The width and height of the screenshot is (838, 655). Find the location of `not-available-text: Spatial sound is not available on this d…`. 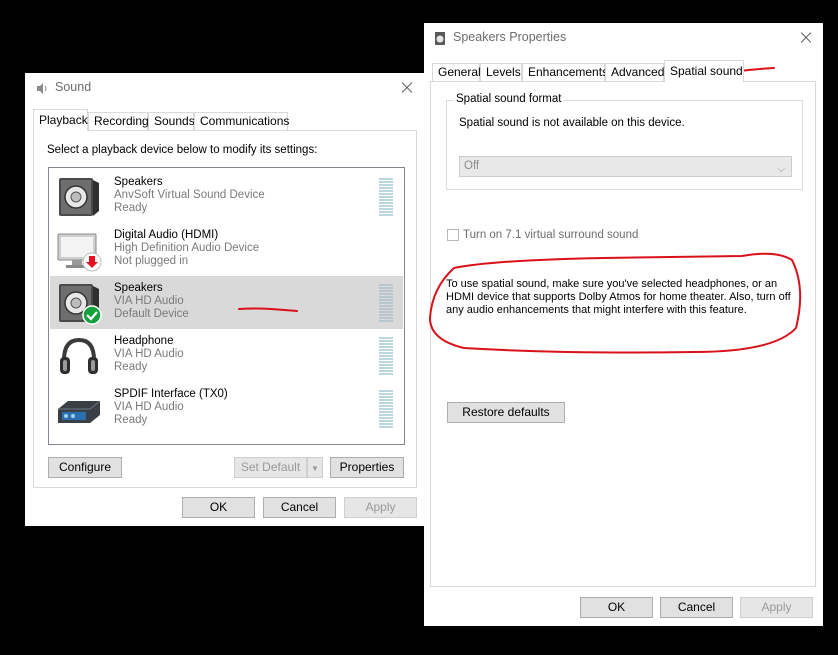

not-available-text: Spatial sound is not available on this d… is located at coordinates (572, 123).